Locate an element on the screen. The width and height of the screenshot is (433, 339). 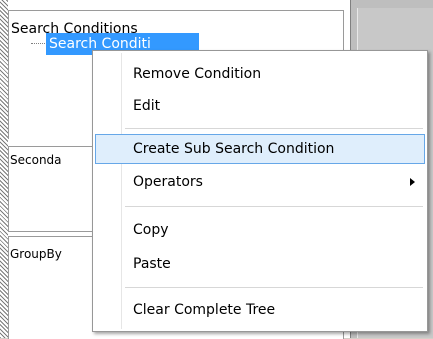
menu-item-label: Copy is located at coordinates (151, 230).